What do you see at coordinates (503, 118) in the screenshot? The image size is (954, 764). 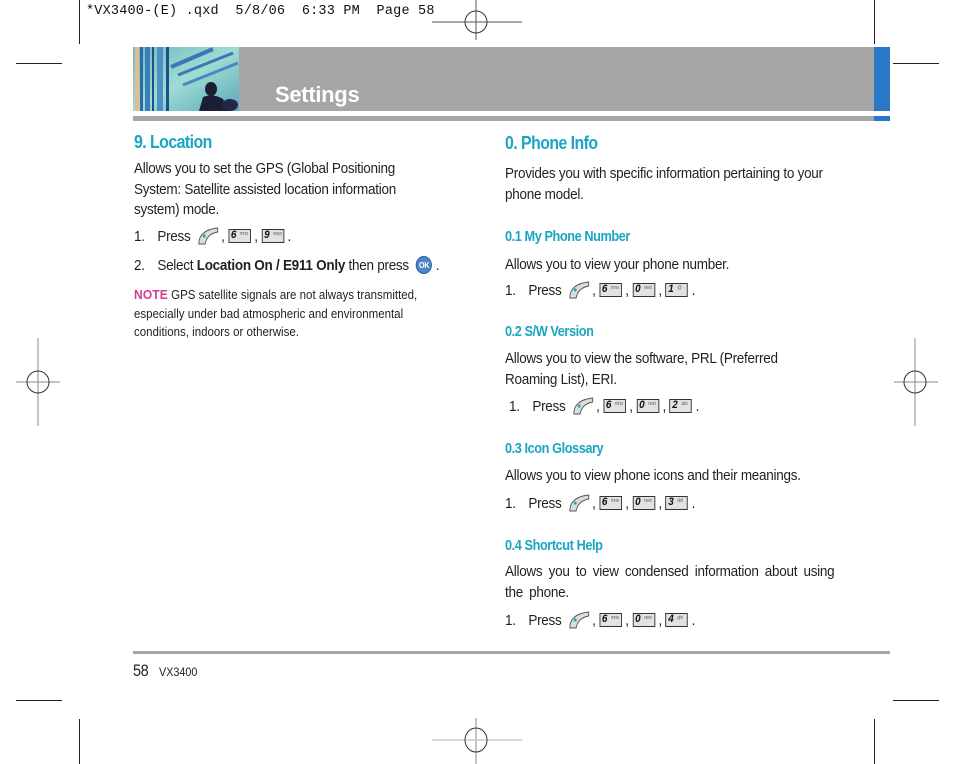 I see `header-rule` at bounding box center [503, 118].